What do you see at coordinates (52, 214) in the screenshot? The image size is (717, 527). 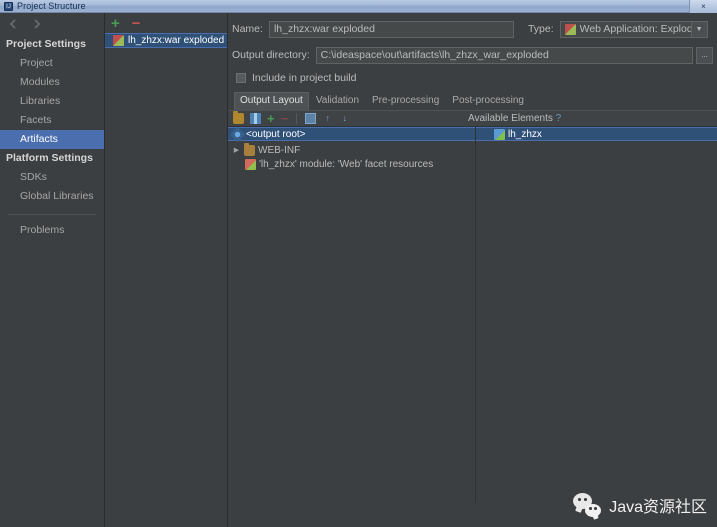 I see `sidebar-divider` at bounding box center [52, 214].